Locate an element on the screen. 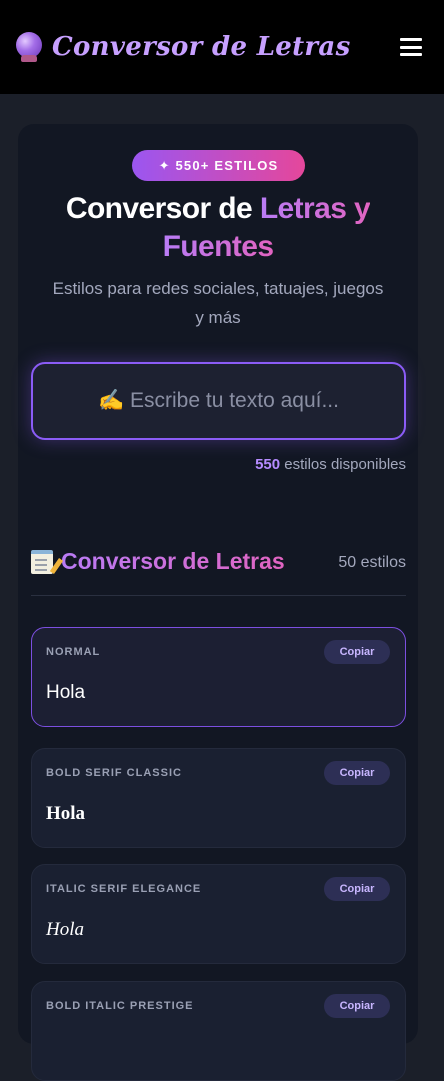  available-styles-text: 550 estilos disponibles is located at coordinates (330, 464).